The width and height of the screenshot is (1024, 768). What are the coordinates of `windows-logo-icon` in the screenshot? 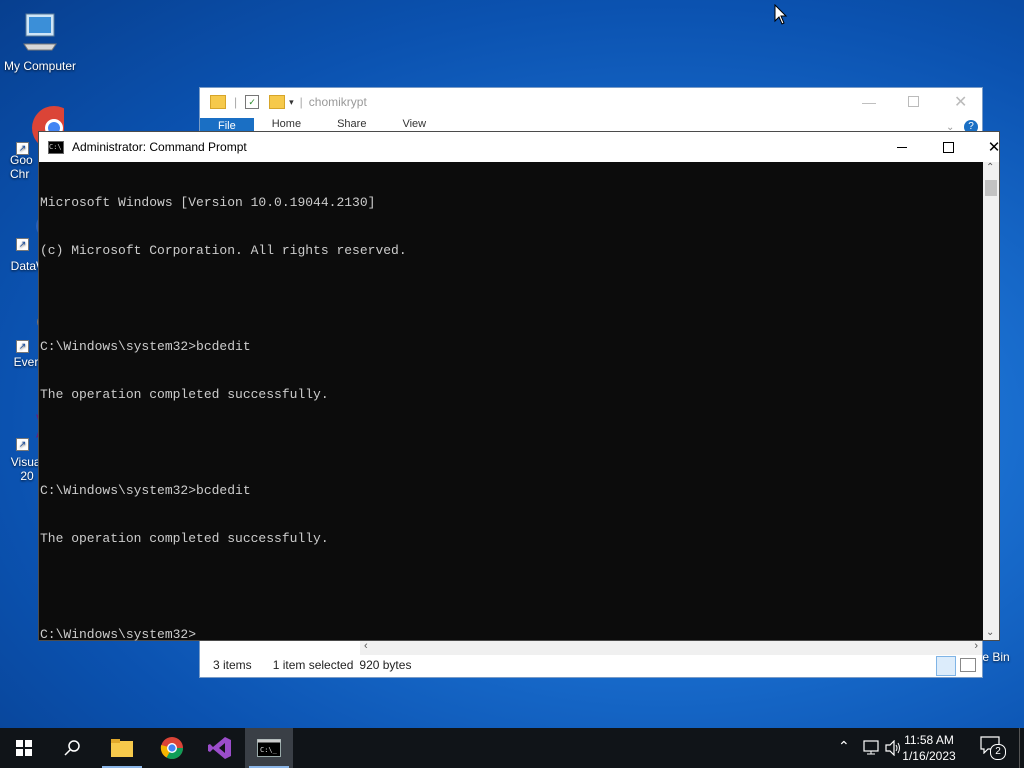 It's located at (24, 748).